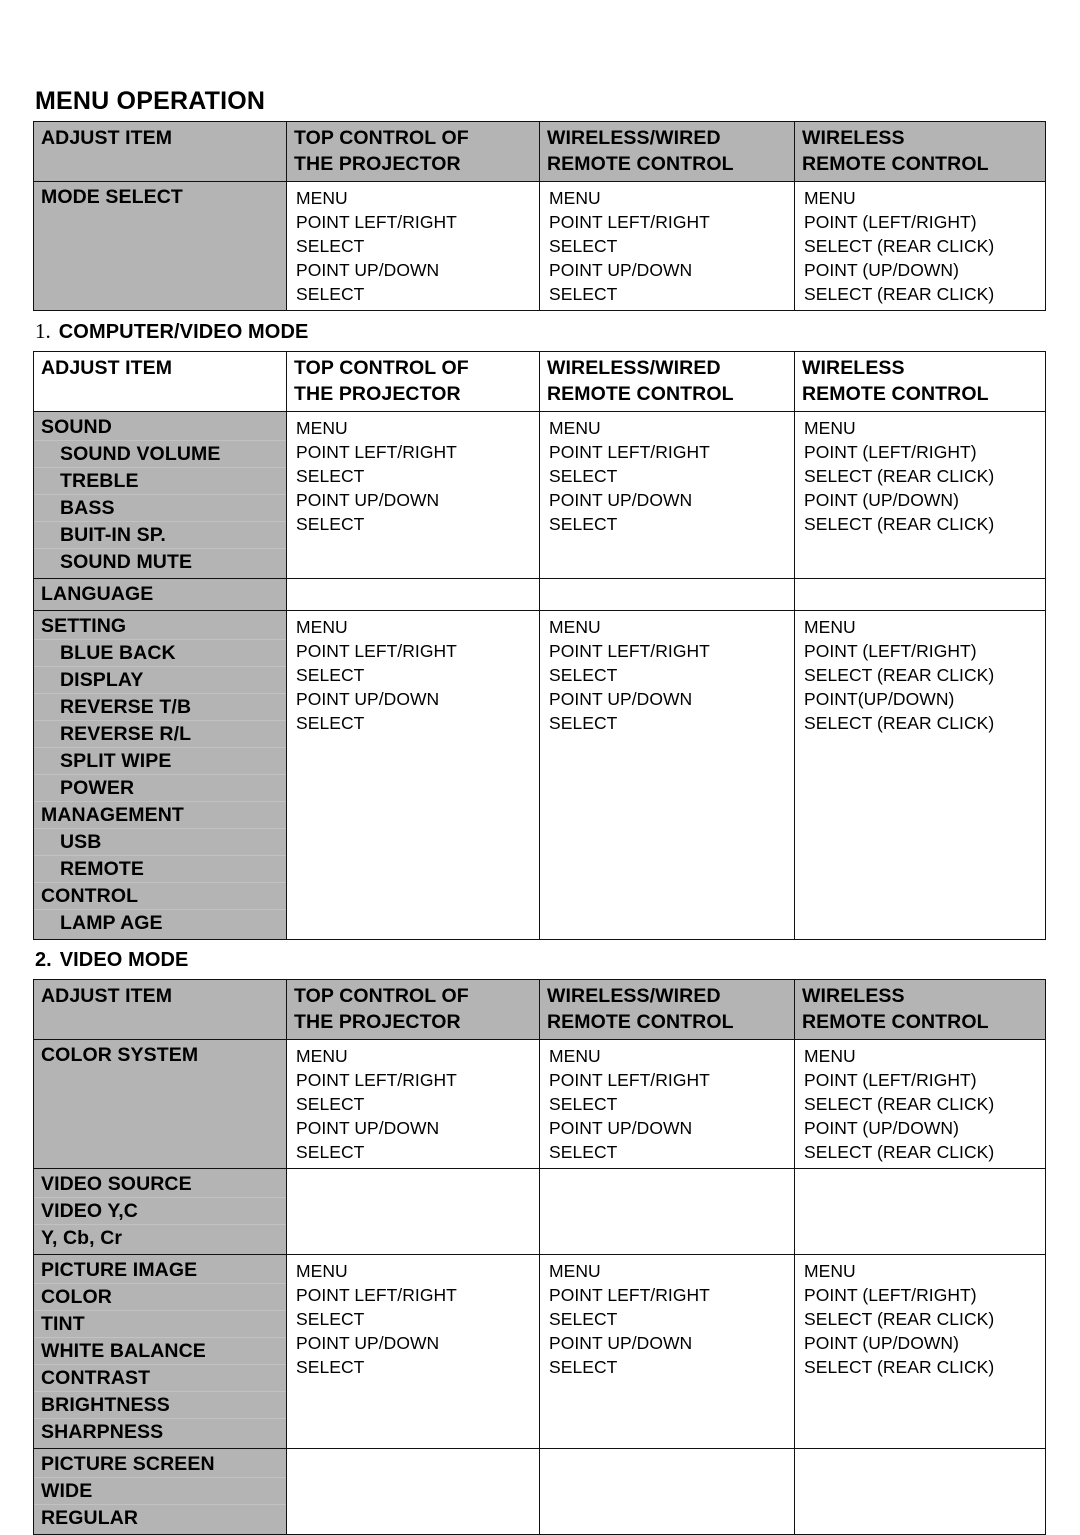  I want to click on adjust-item: PICTURE IMAGE, so click(160, 1270).